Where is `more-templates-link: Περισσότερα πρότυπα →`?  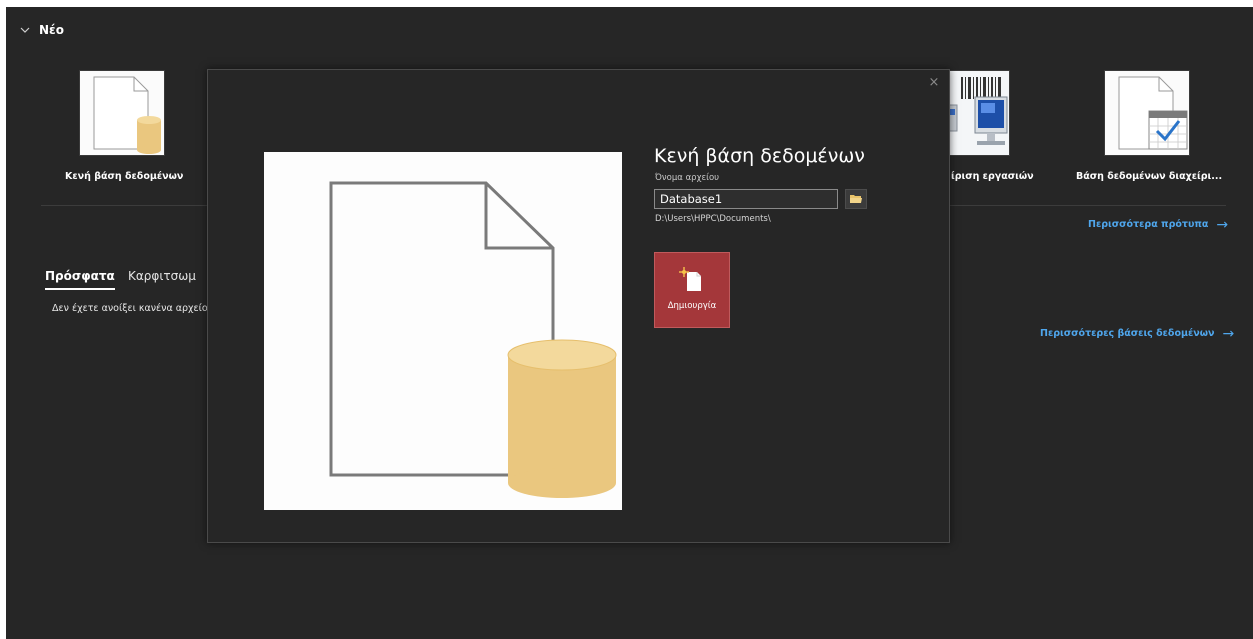
more-templates-link: Περισσότερα πρότυπα → is located at coordinates (1158, 224).